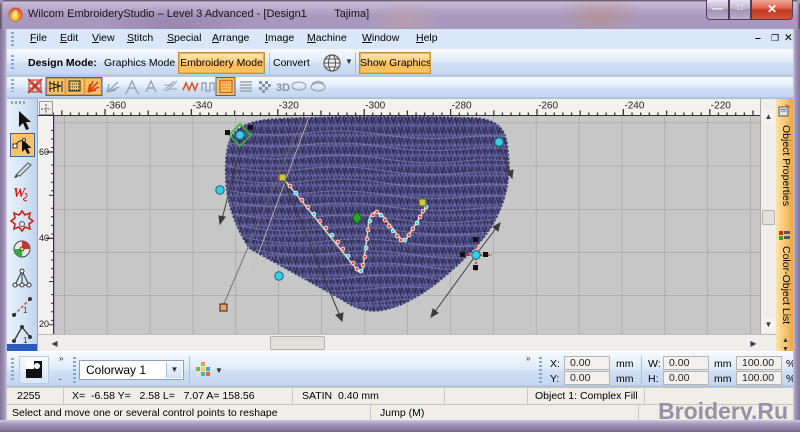 Image resolution: width=800 pixels, height=432 pixels. I want to click on svg-text: 40, so click(44, 238).